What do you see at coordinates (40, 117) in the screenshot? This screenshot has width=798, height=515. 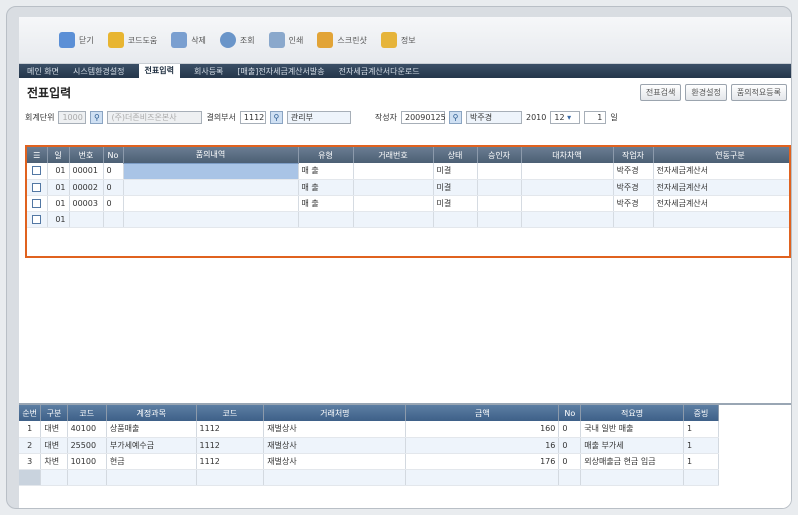 I see `company-label: 회계단위` at bounding box center [40, 117].